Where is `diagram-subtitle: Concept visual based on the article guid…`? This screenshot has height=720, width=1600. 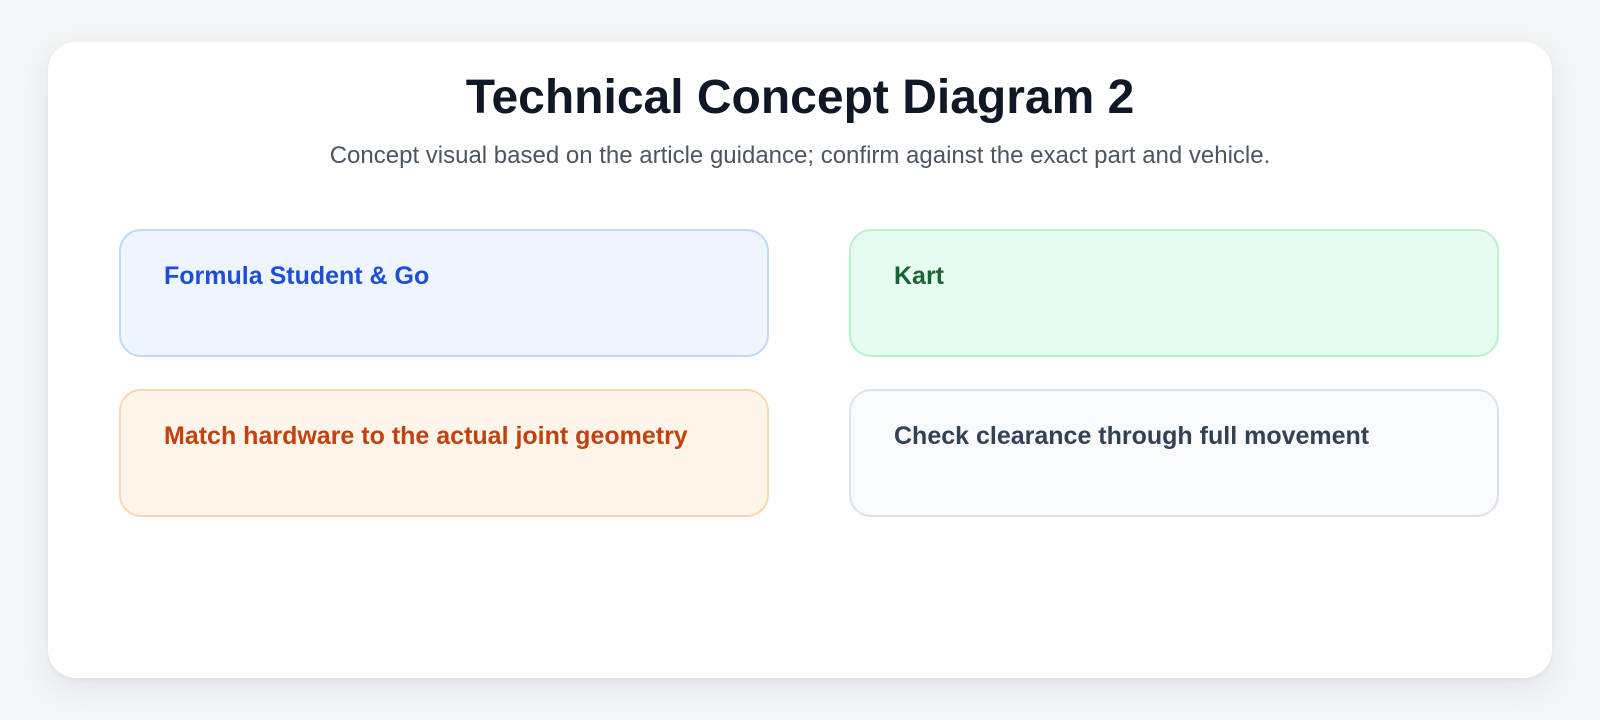 diagram-subtitle: Concept visual based on the article guid… is located at coordinates (800, 155).